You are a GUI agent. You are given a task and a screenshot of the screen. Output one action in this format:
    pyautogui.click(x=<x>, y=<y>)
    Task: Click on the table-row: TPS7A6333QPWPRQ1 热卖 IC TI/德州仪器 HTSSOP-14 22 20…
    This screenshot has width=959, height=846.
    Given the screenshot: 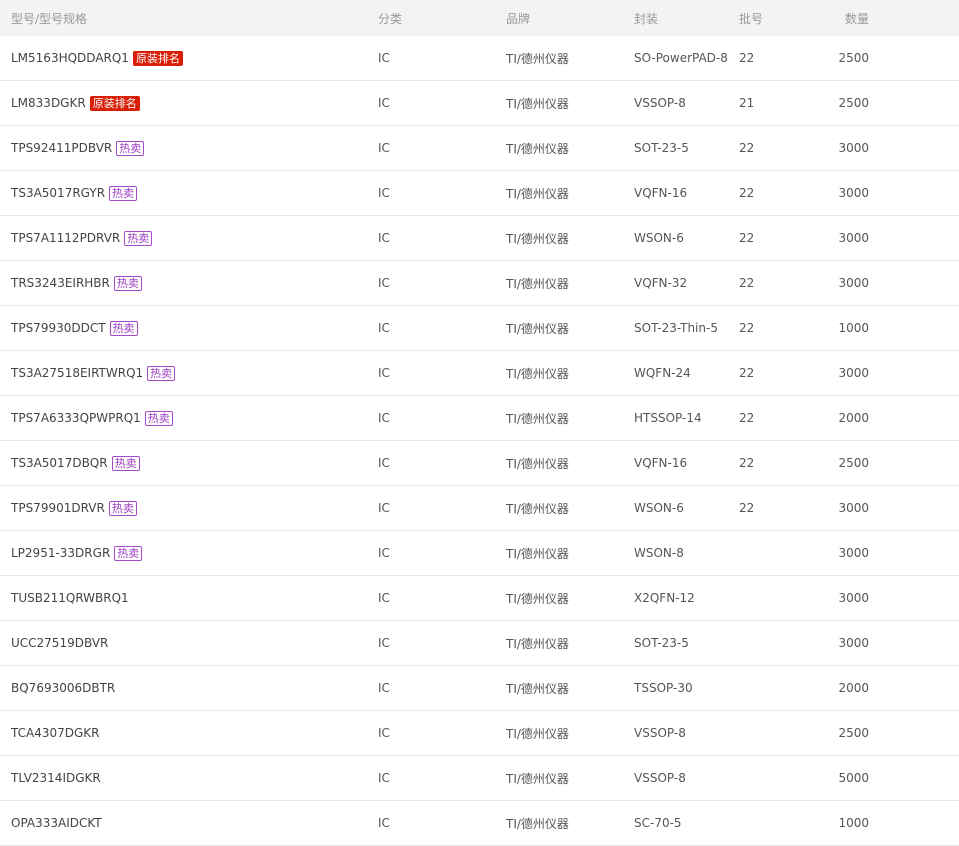 What is the action you would take?
    pyautogui.click(x=479, y=418)
    